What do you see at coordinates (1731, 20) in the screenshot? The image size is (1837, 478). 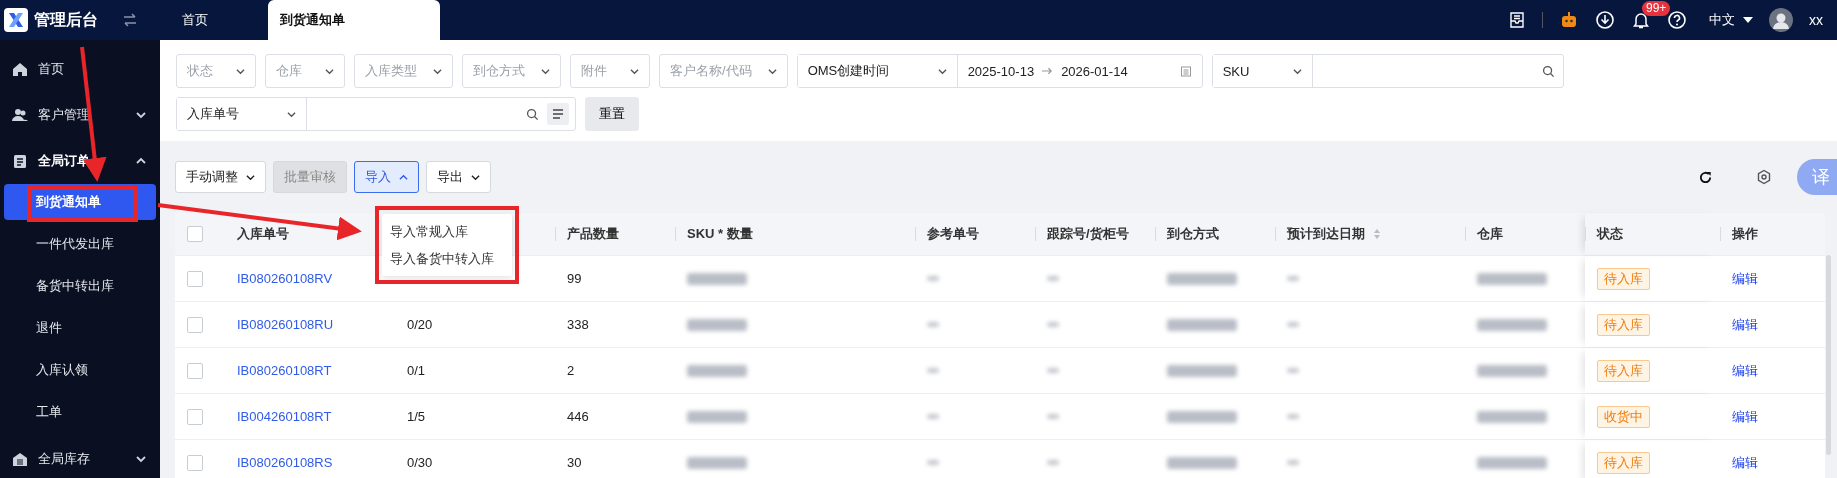 I see `language-select: 中文` at bounding box center [1731, 20].